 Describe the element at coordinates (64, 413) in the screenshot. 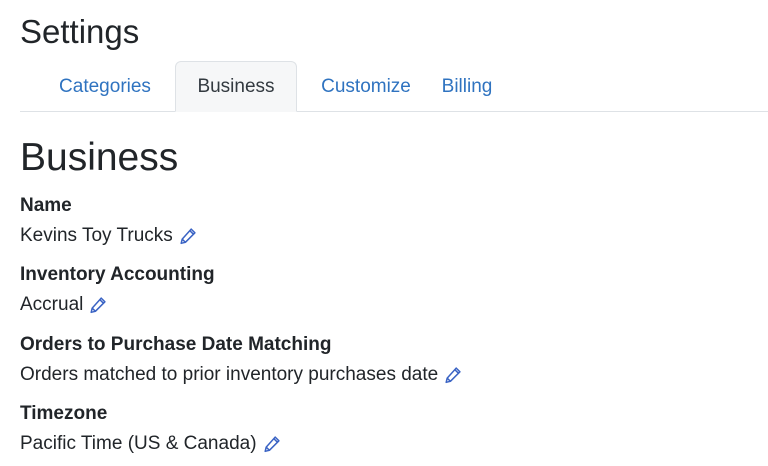

I see `field-label-timezone: Timezone` at that location.